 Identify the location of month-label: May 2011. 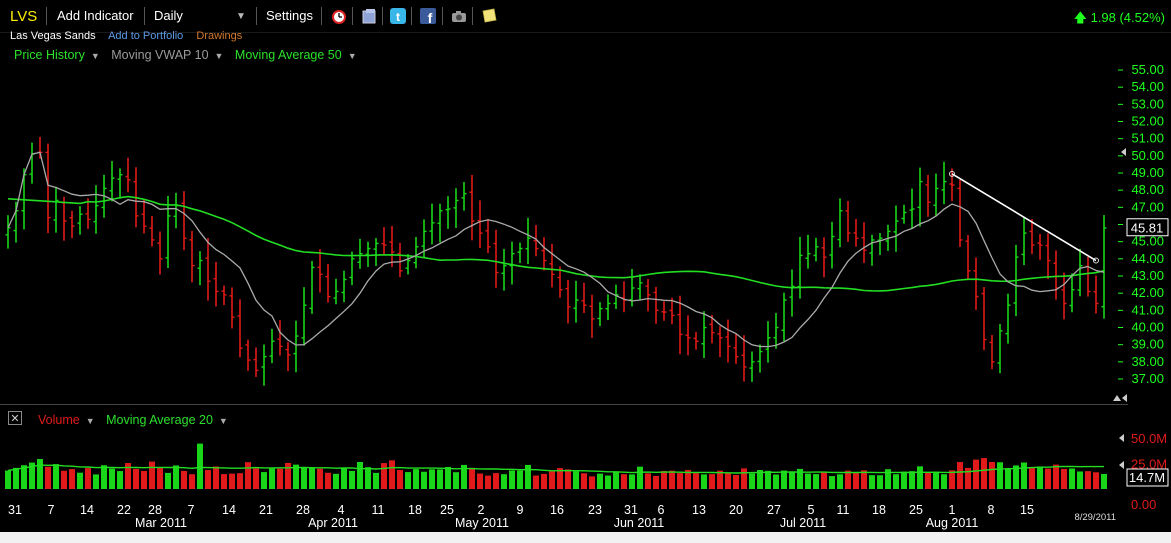
(482, 523).